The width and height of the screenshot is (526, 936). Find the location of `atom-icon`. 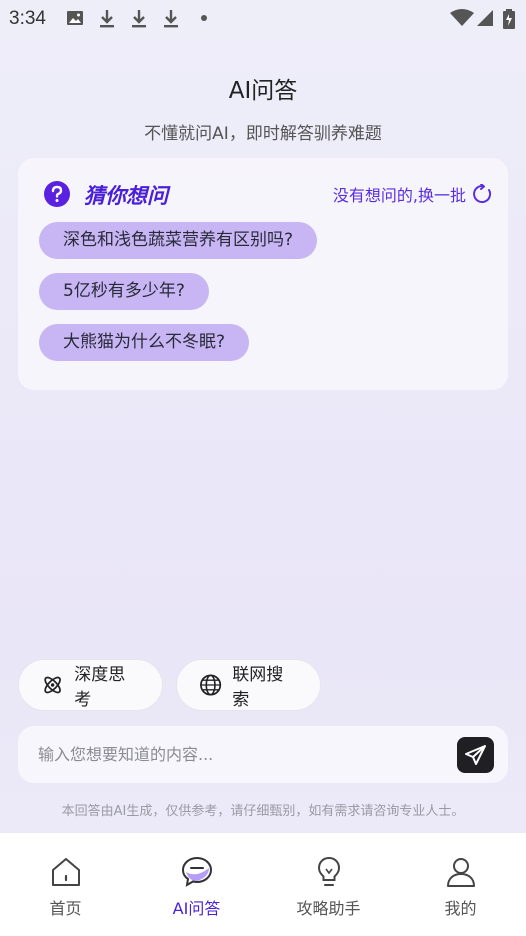

atom-icon is located at coordinates (52, 685).